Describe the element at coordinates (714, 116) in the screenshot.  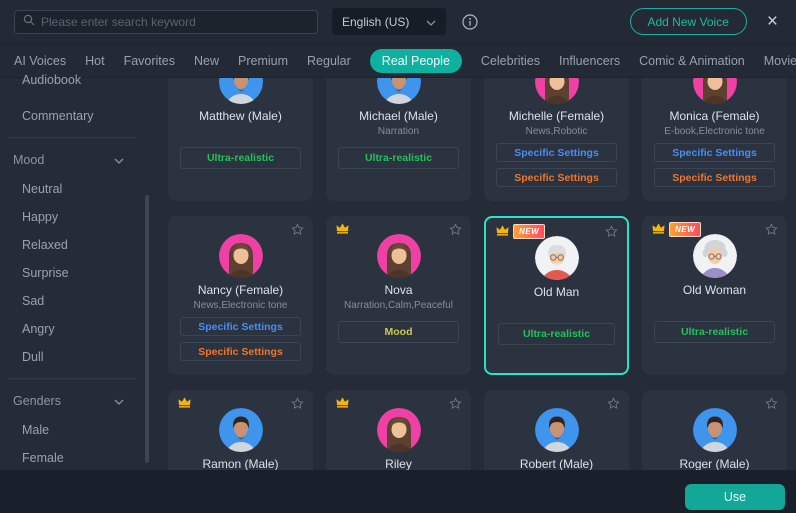
I see `voice-name: Monica (Female)` at that location.